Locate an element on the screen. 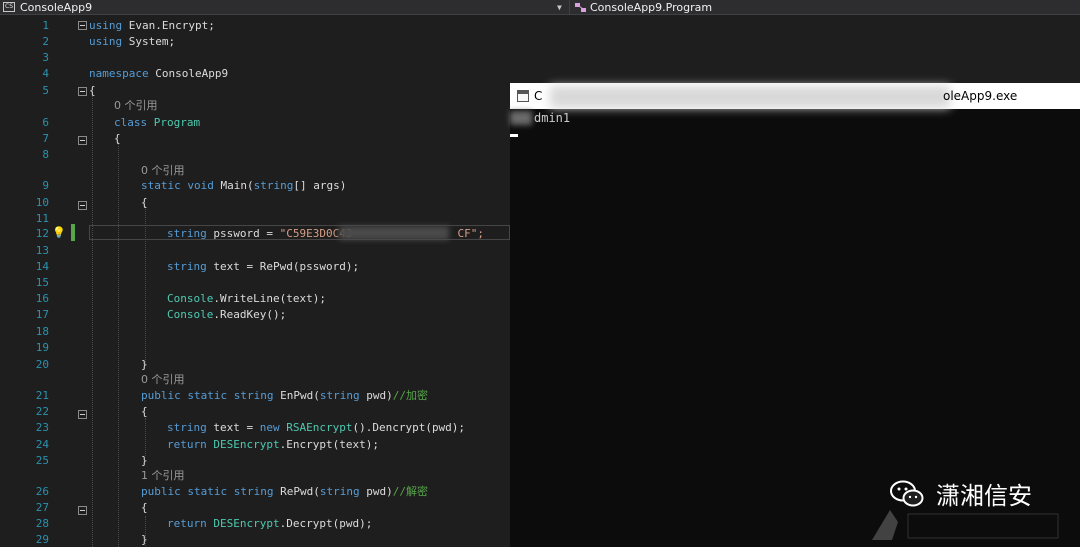 Image resolution: width=1080 pixels, height=547 pixels. code-line-22: { is located at coordinates (144, 411).